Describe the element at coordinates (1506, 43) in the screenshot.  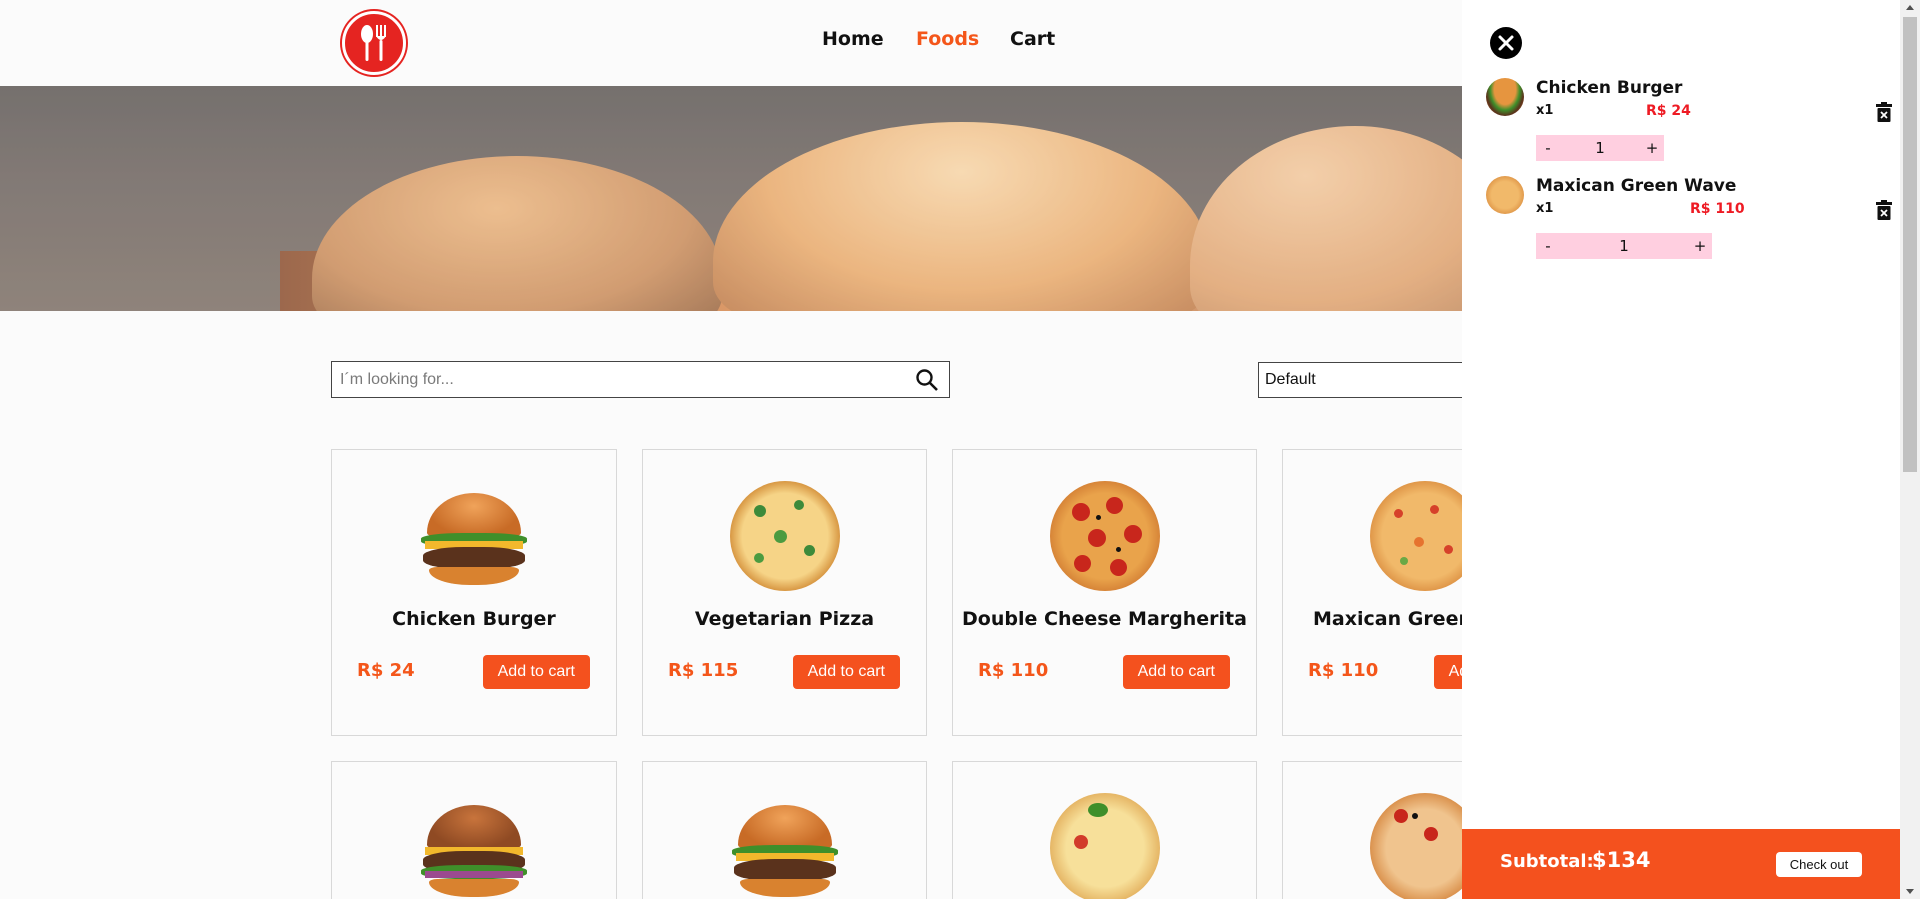
I see `close-icon` at that location.